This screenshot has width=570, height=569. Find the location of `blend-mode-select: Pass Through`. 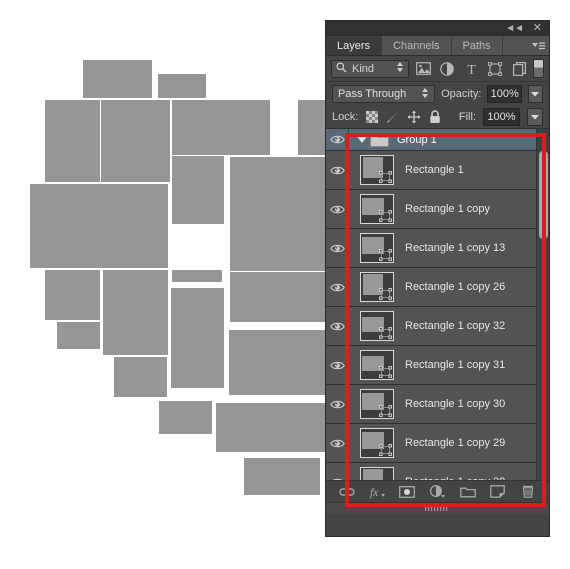

blend-mode-select: Pass Through is located at coordinates (384, 94).